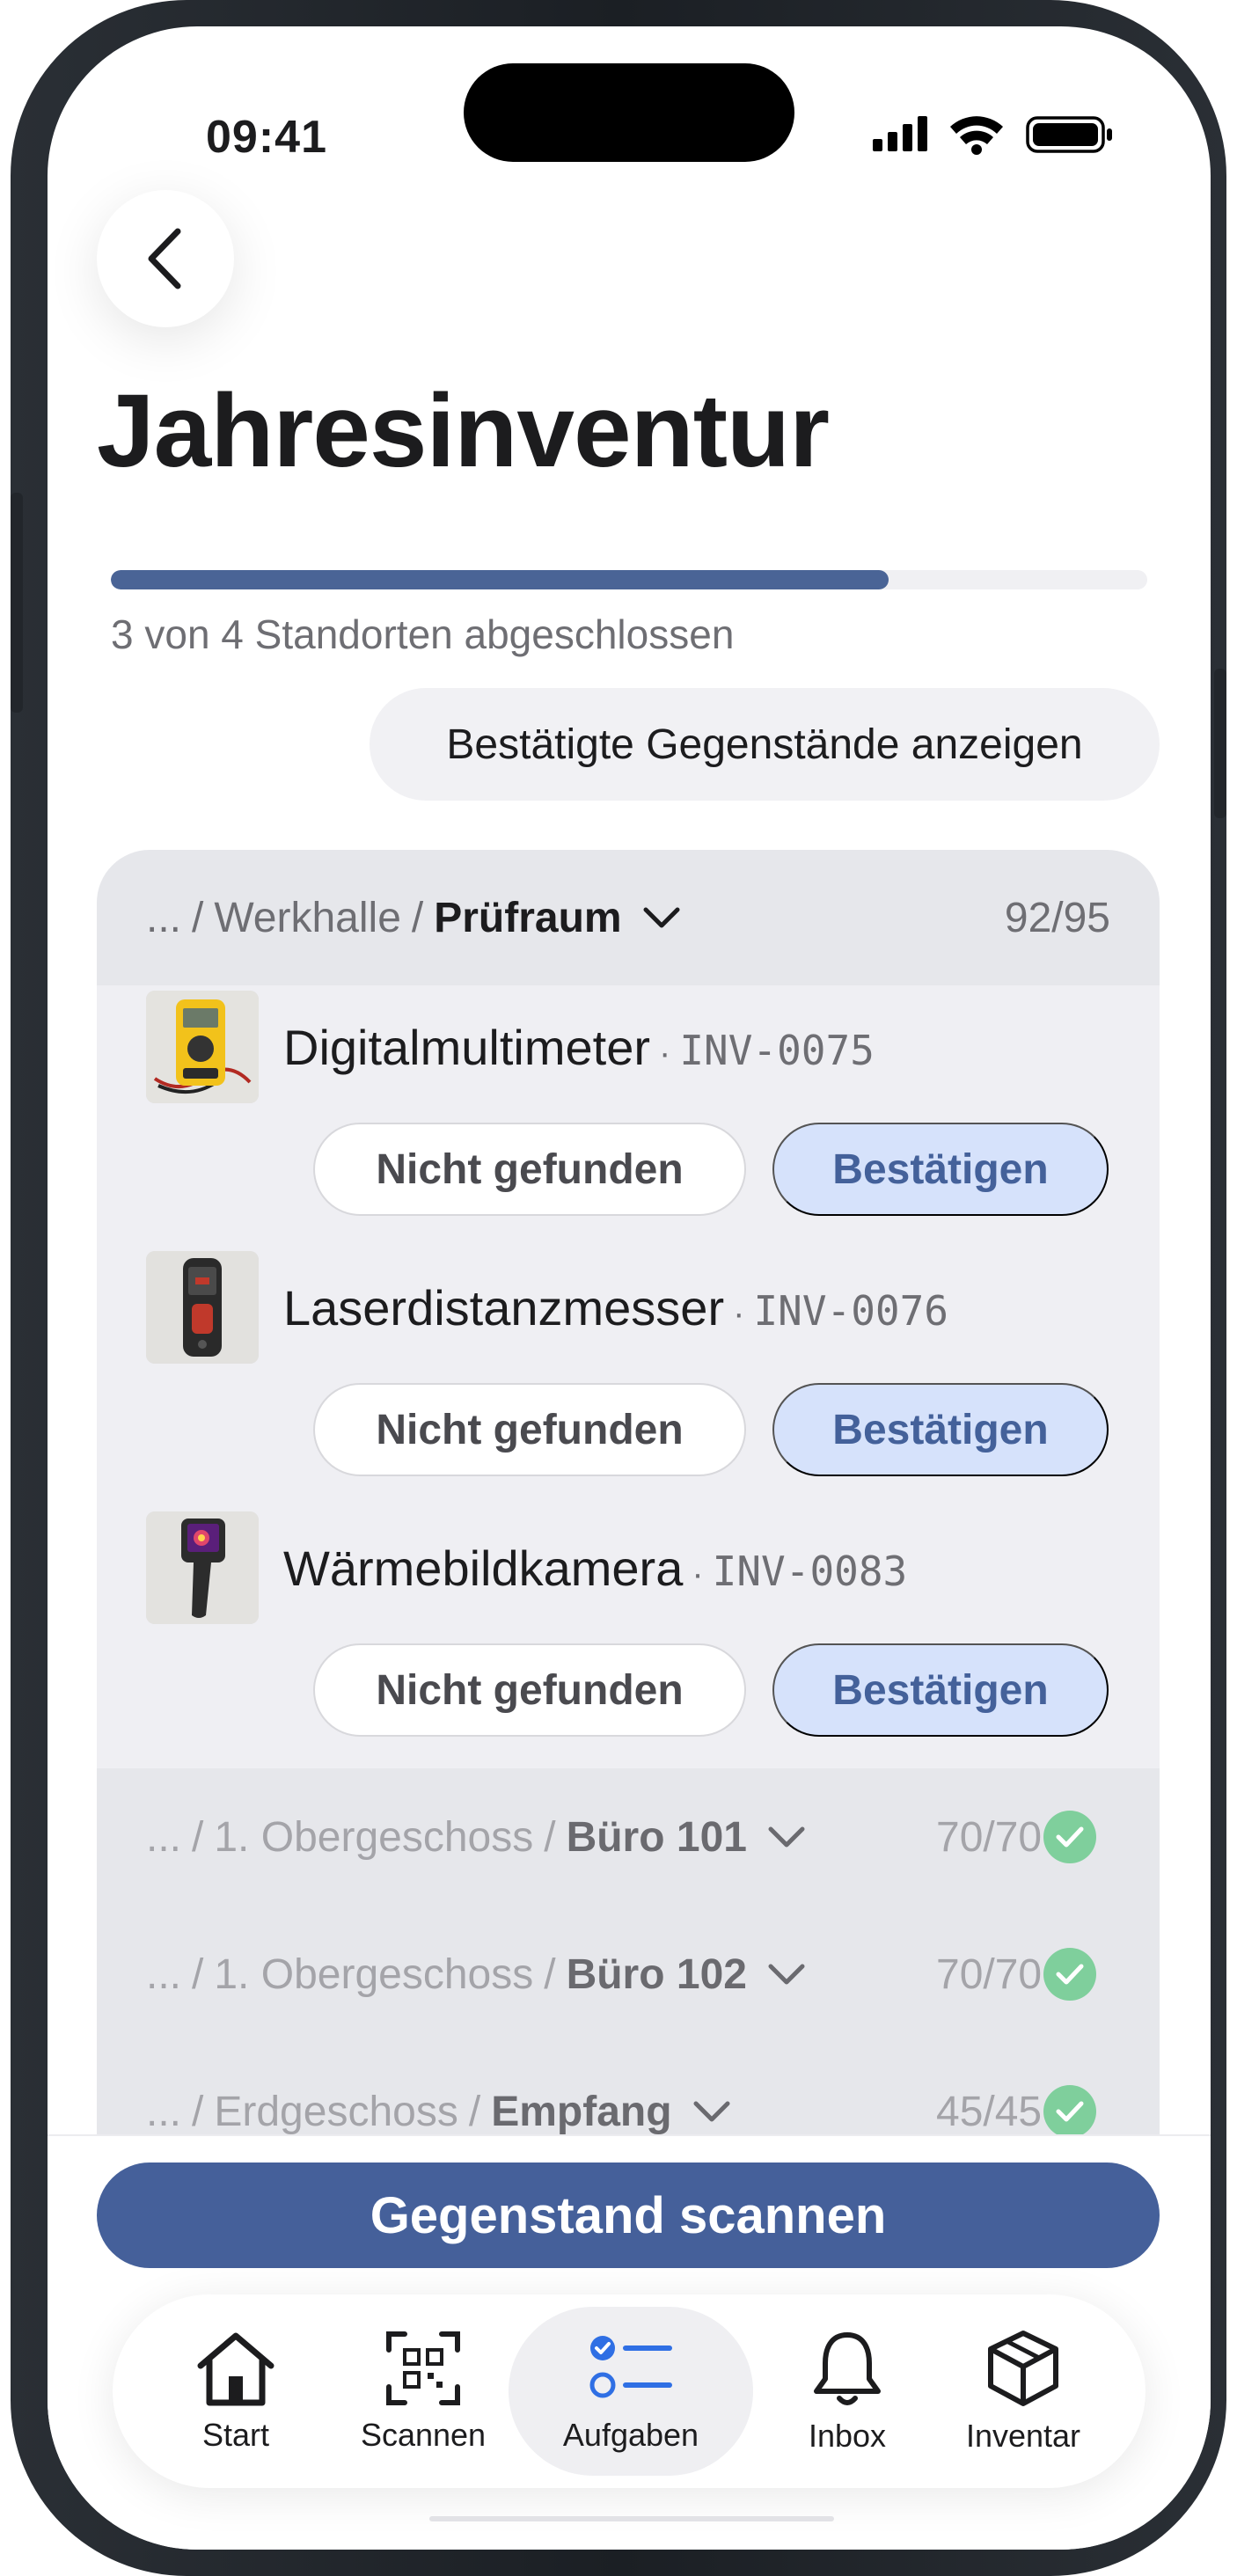  I want to click on home-indicator, so click(631, 2518).